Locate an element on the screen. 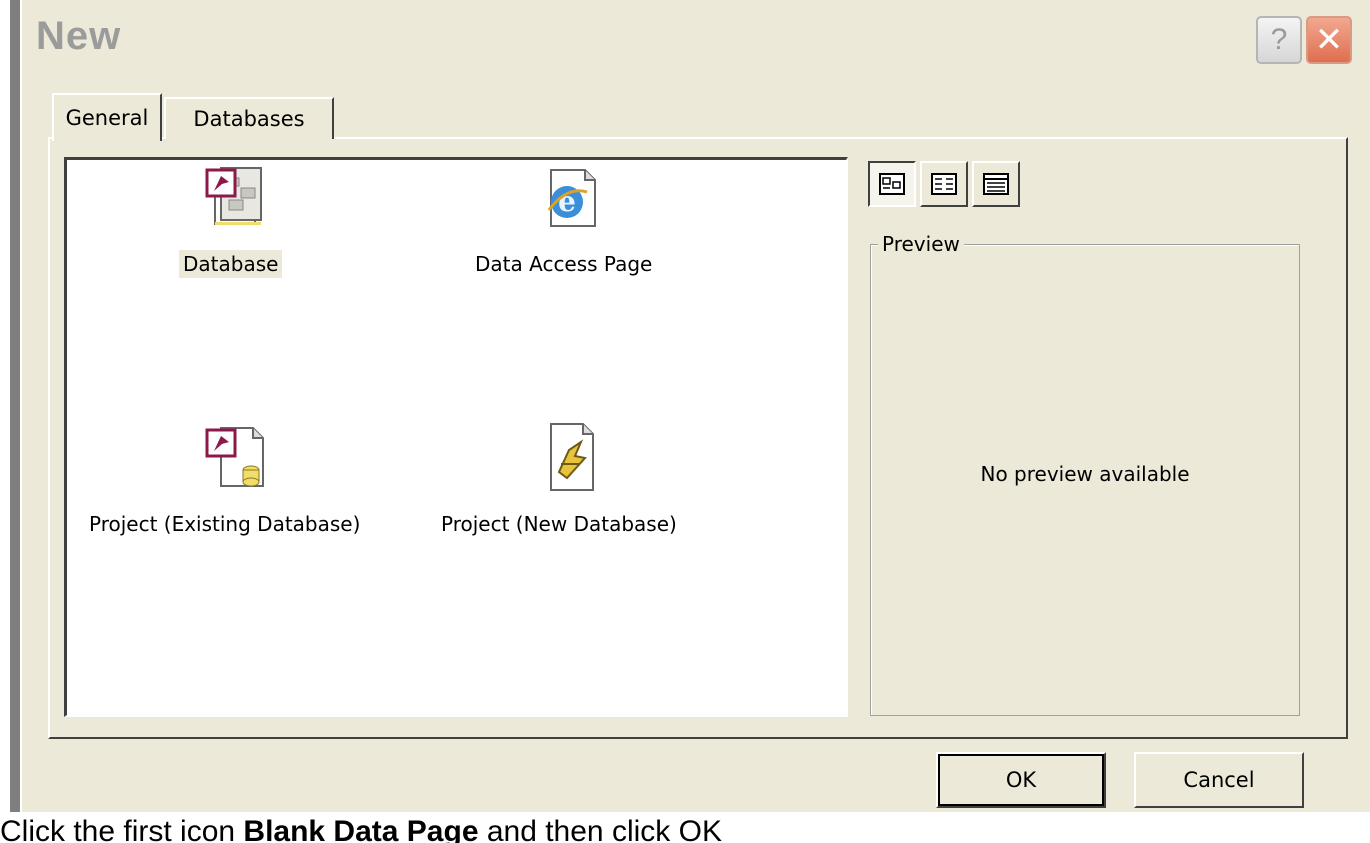 The width and height of the screenshot is (1370, 843). cancel-button: Cancel is located at coordinates (1219, 780).